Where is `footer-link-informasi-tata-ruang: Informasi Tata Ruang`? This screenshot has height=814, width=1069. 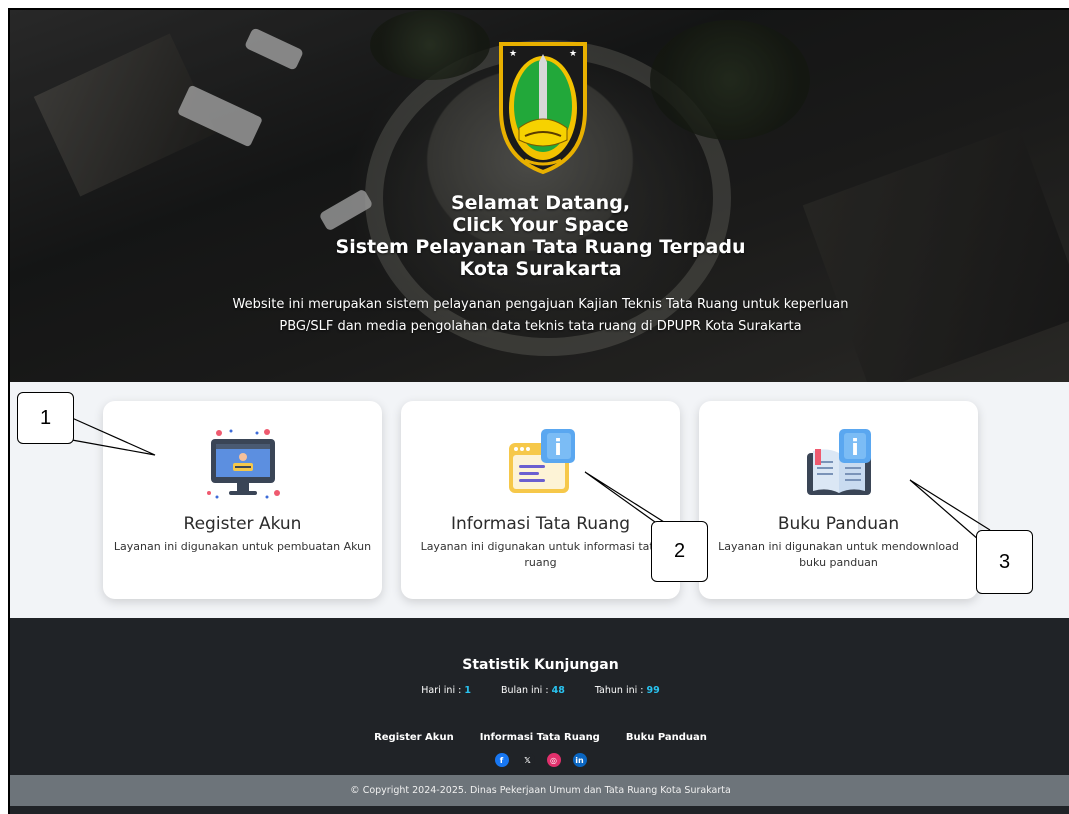 footer-link-informasi-tata-ruang: Informasi Tata Ruang is located at coordinates (540, 737).